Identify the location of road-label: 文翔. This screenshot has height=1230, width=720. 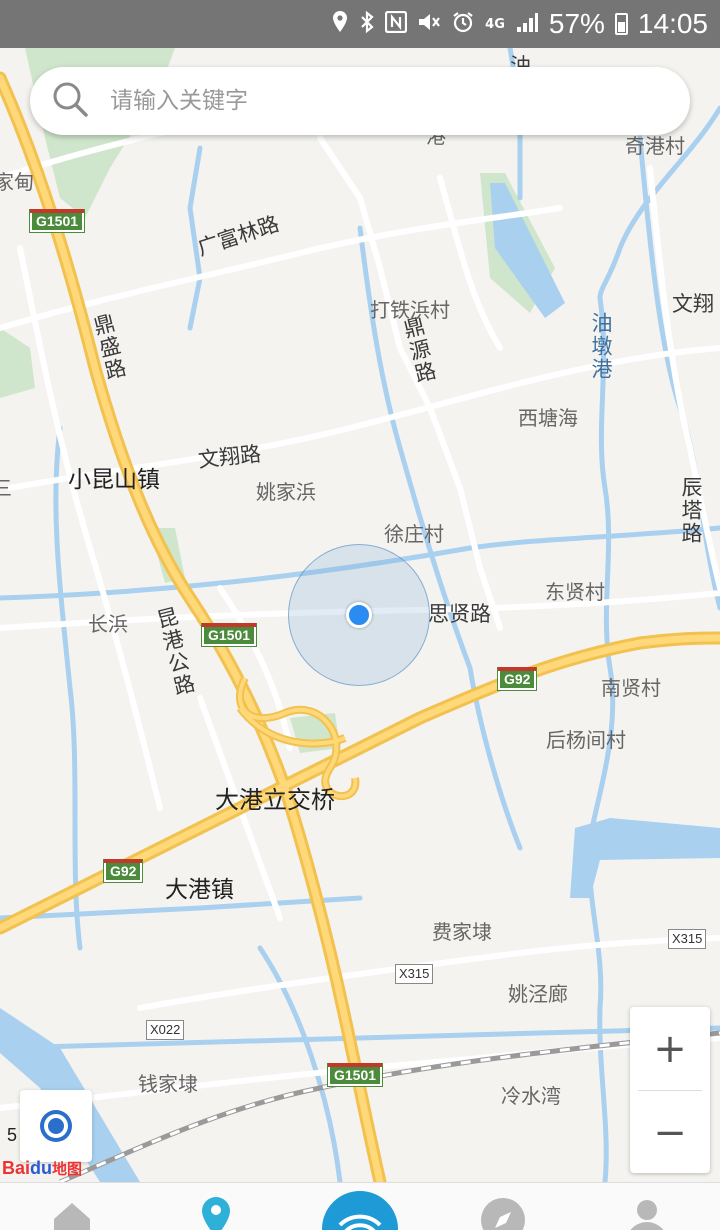
(693, 304).